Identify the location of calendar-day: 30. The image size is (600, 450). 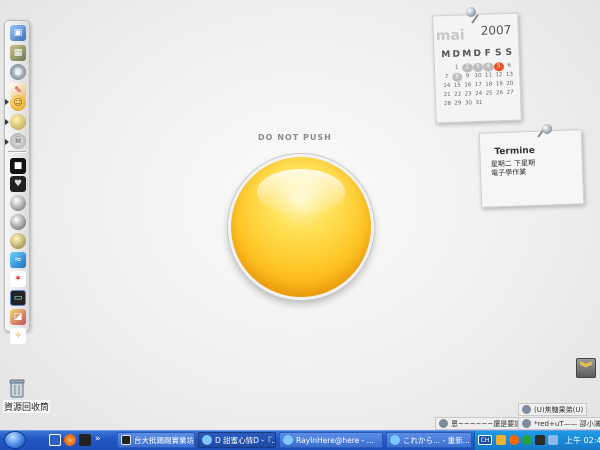
(468, 103).